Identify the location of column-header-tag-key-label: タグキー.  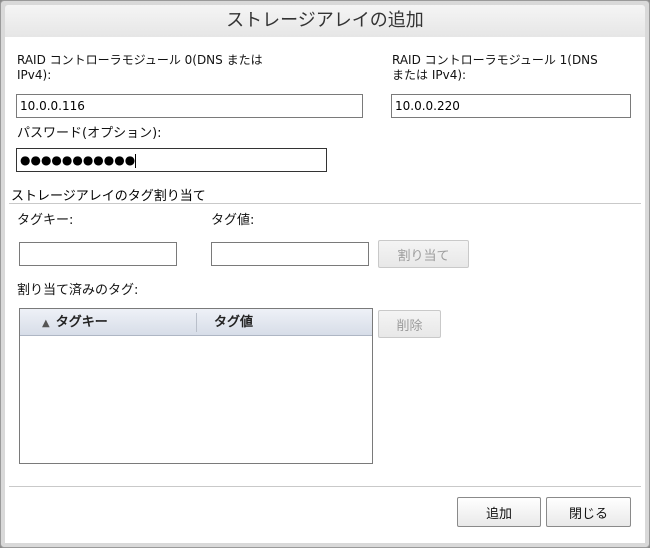
(81, 322).